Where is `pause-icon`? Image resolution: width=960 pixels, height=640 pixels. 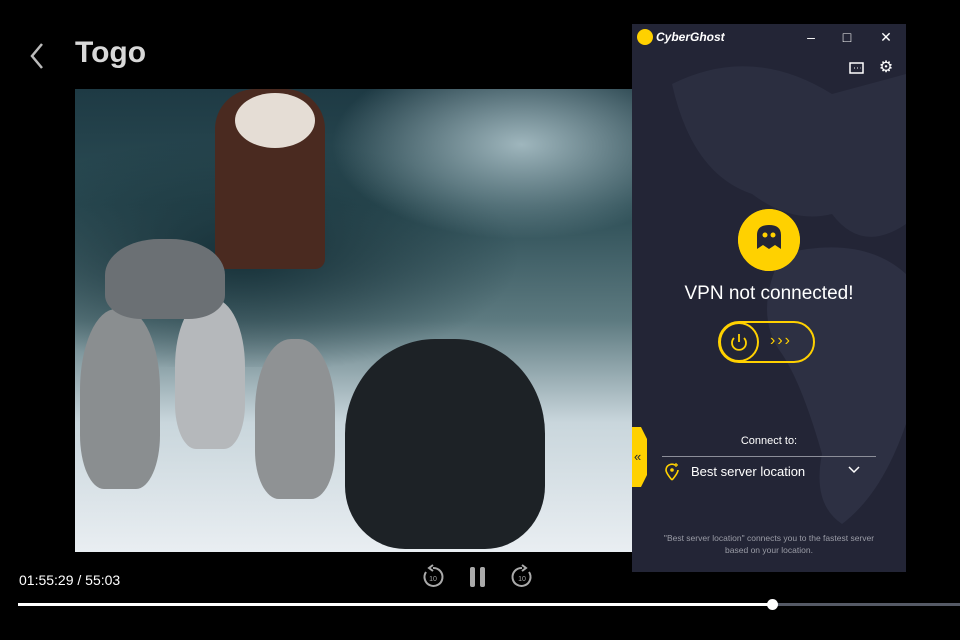 pause-icon is located at coordinates (478, 577).